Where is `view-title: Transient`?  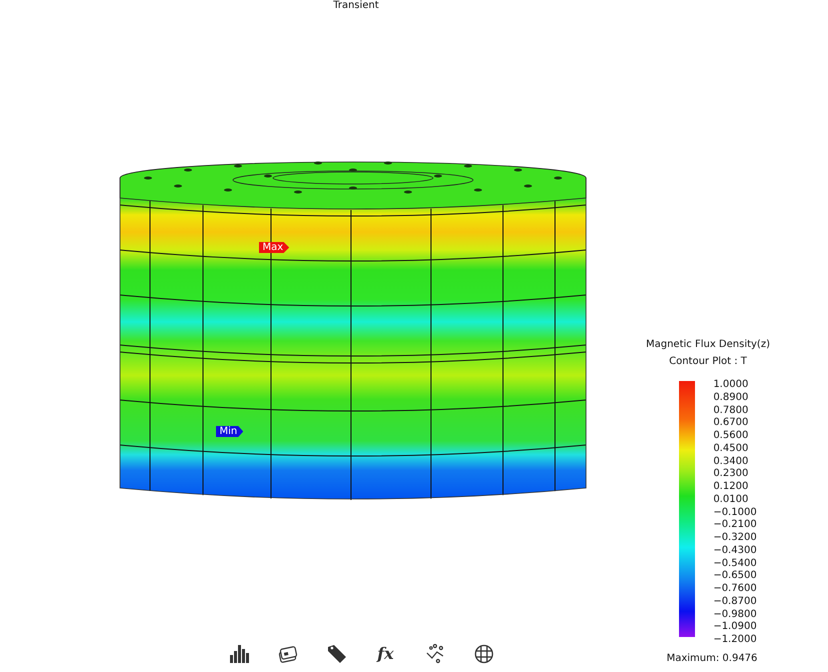 view-title: Transient is located at coordinates (356, 5).